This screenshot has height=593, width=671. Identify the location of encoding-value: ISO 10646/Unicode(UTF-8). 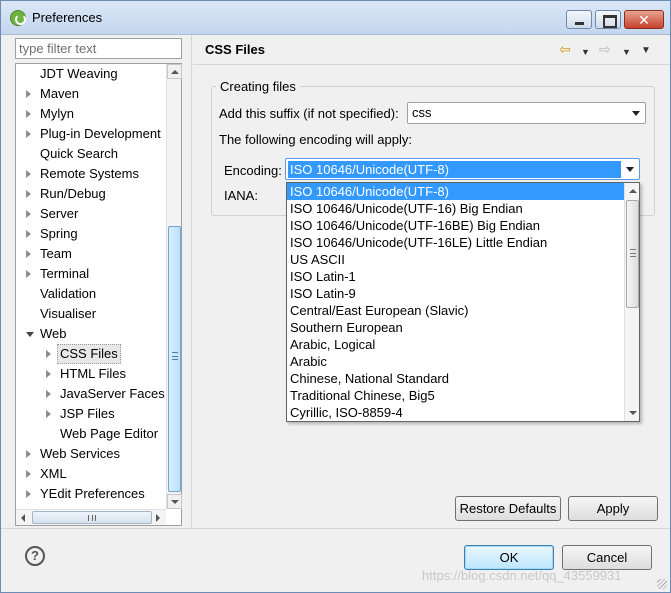
(454, 169).